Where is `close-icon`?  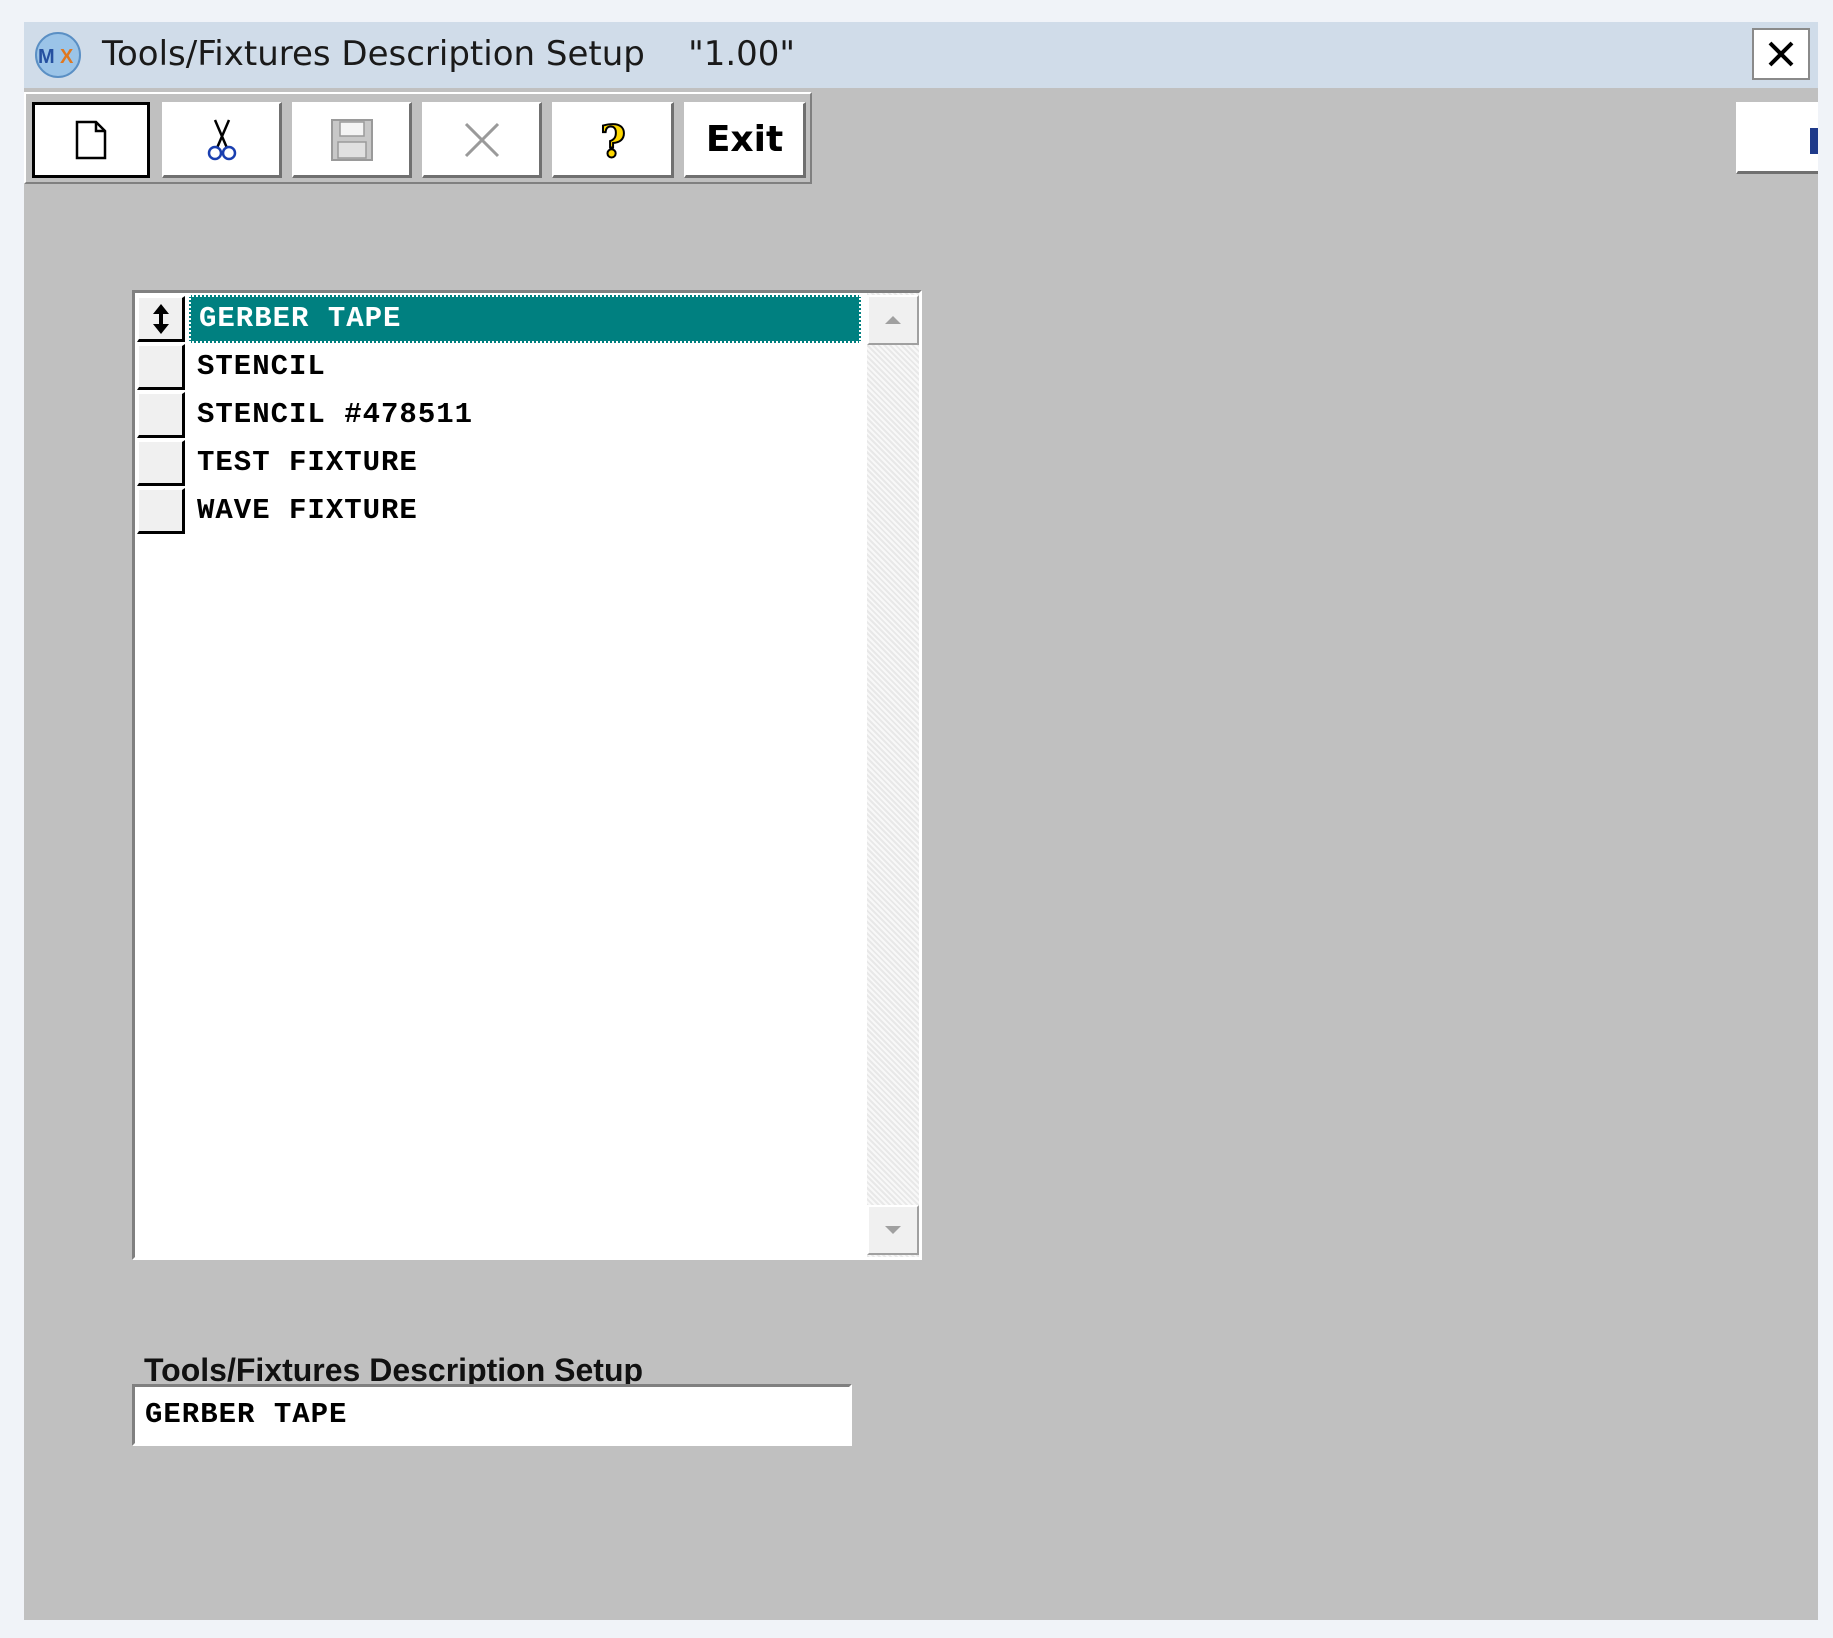
close-icon is located at coordinates (1781, 54).